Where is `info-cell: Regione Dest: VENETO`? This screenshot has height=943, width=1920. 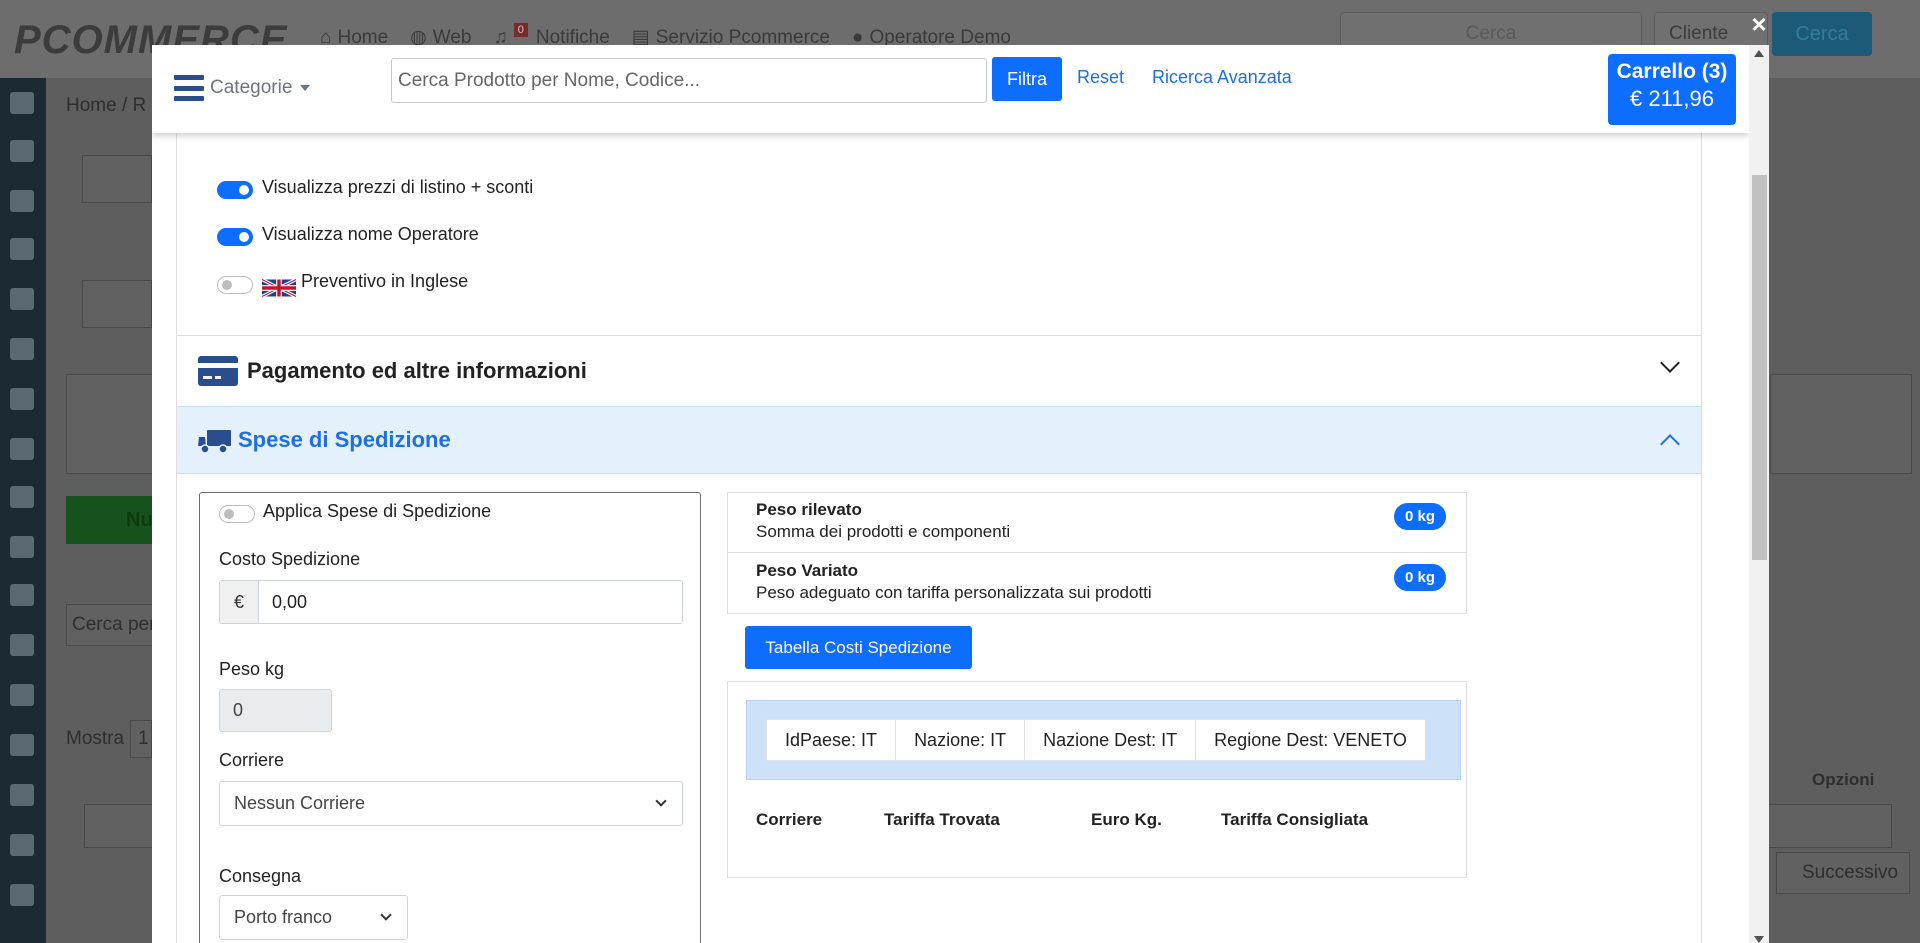 info-cell: Regione Dest: VENETO is located at coordinates (1310, 740).